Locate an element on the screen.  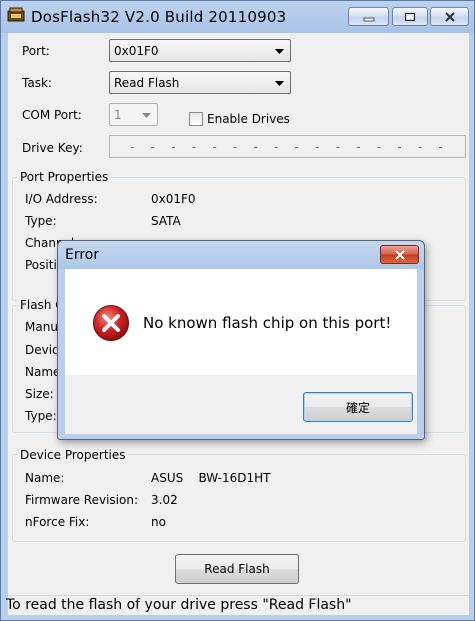
app-icon is located at coordinates (16, 14).